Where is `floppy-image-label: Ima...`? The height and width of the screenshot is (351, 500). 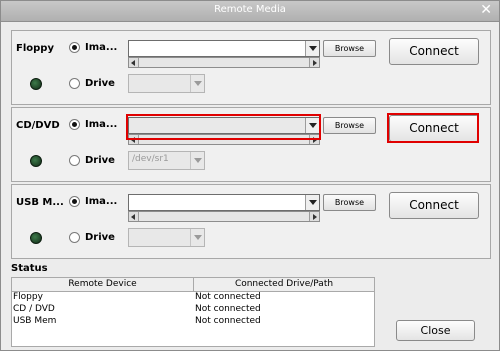
floppy-image-label: Ima... is located at coordinates (101, 47).